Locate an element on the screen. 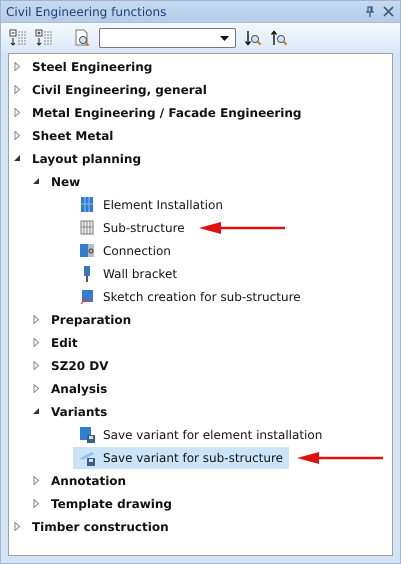  tree-node: Steel Engineering is located at coordinates (92, 67).